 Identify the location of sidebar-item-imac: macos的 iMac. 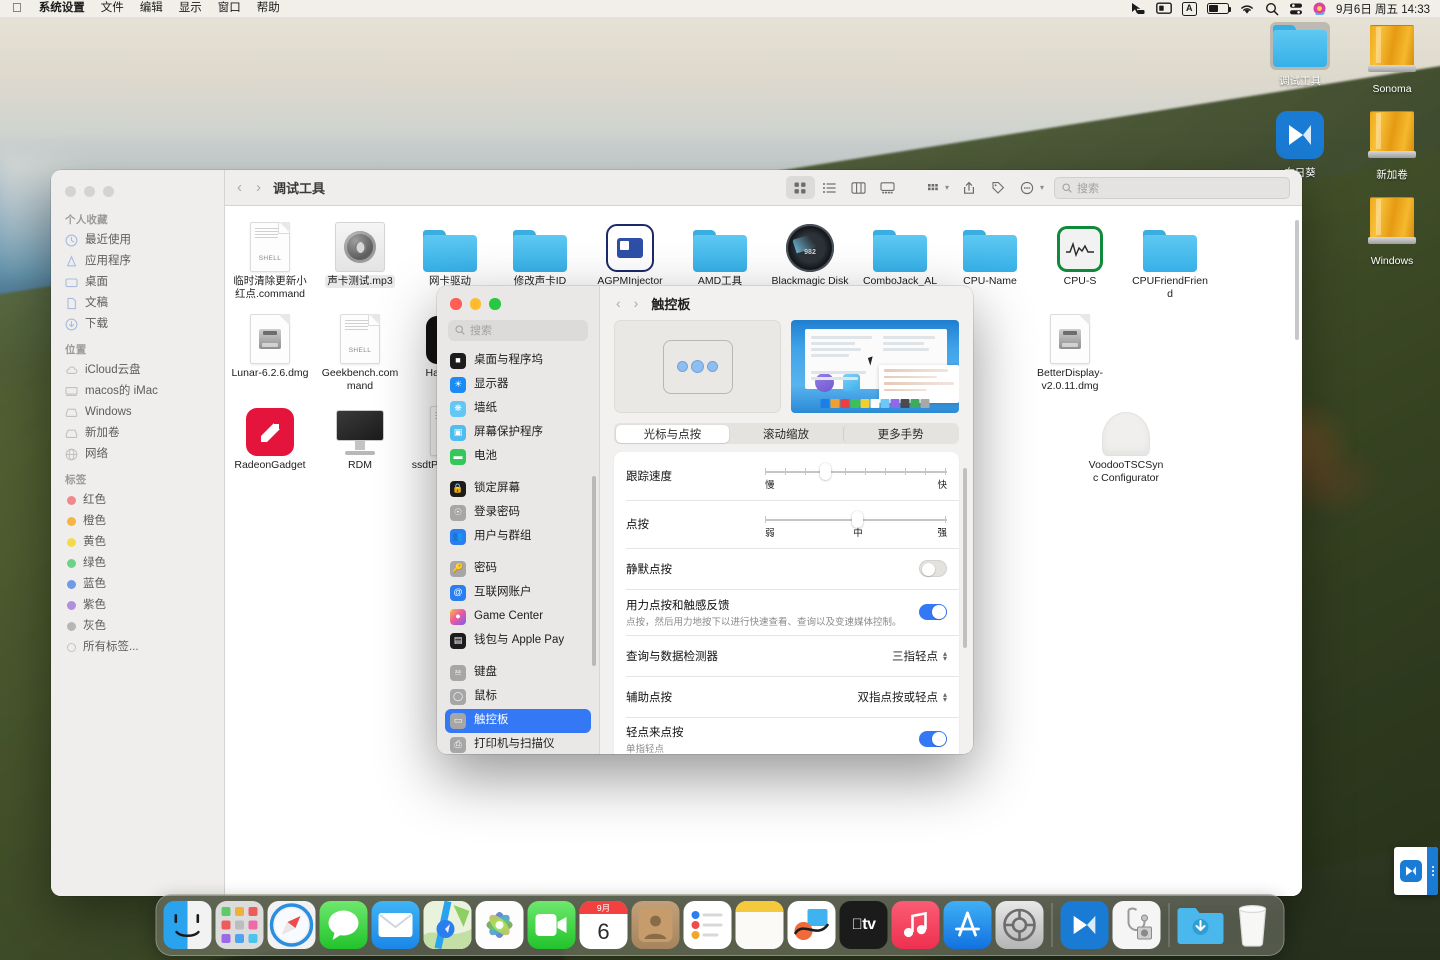
(137, 391).